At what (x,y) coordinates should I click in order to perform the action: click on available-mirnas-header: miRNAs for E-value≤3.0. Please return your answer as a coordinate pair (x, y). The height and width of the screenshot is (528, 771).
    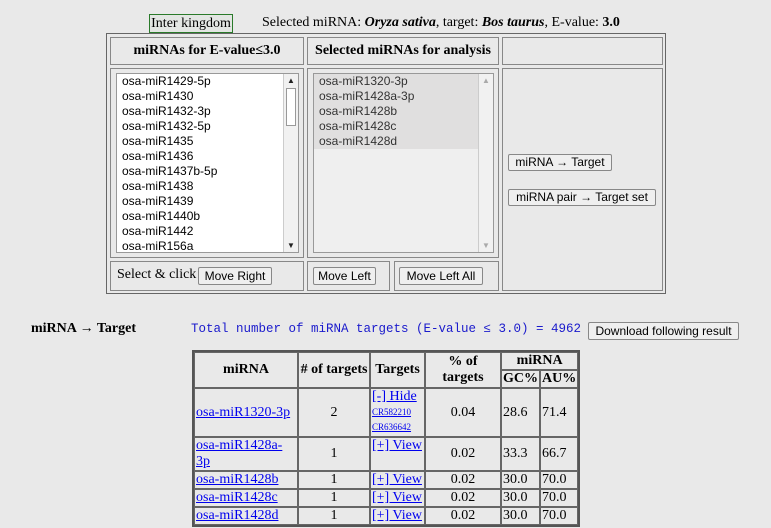
    Looking at the image, I should click on (207, 51).